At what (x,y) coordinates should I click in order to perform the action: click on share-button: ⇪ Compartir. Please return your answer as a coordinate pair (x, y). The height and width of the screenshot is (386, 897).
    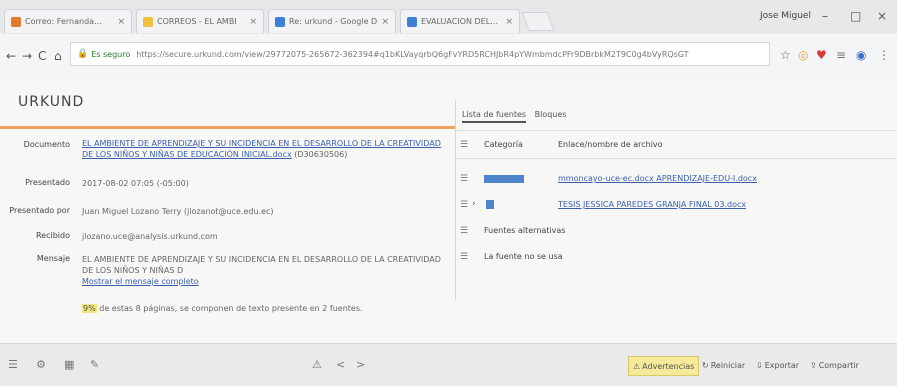
    Looking at the image, I should click on (834, 365).